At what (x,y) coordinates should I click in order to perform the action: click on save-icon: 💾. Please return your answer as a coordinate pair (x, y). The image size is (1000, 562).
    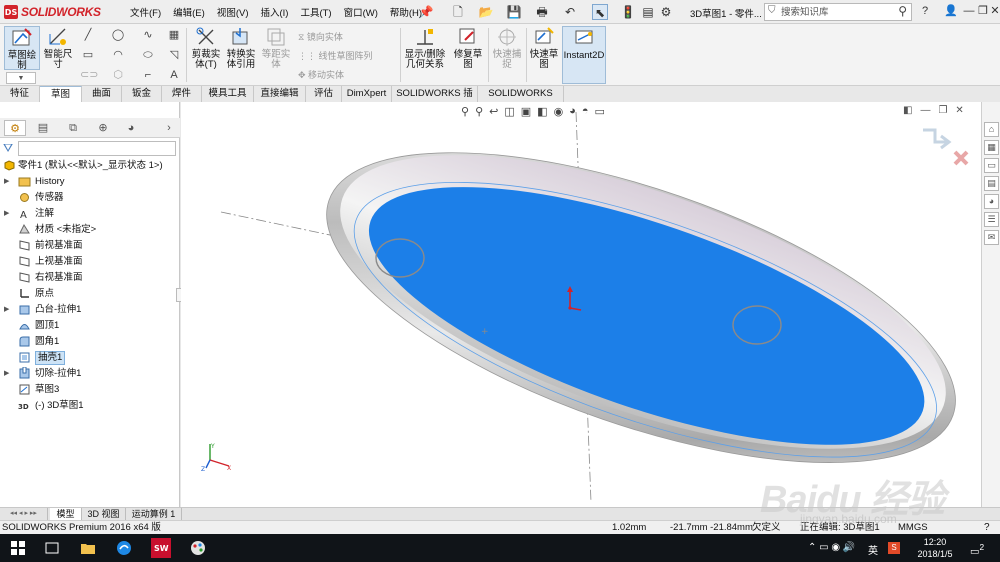
    Looking at the image, I should click on (514, 12).